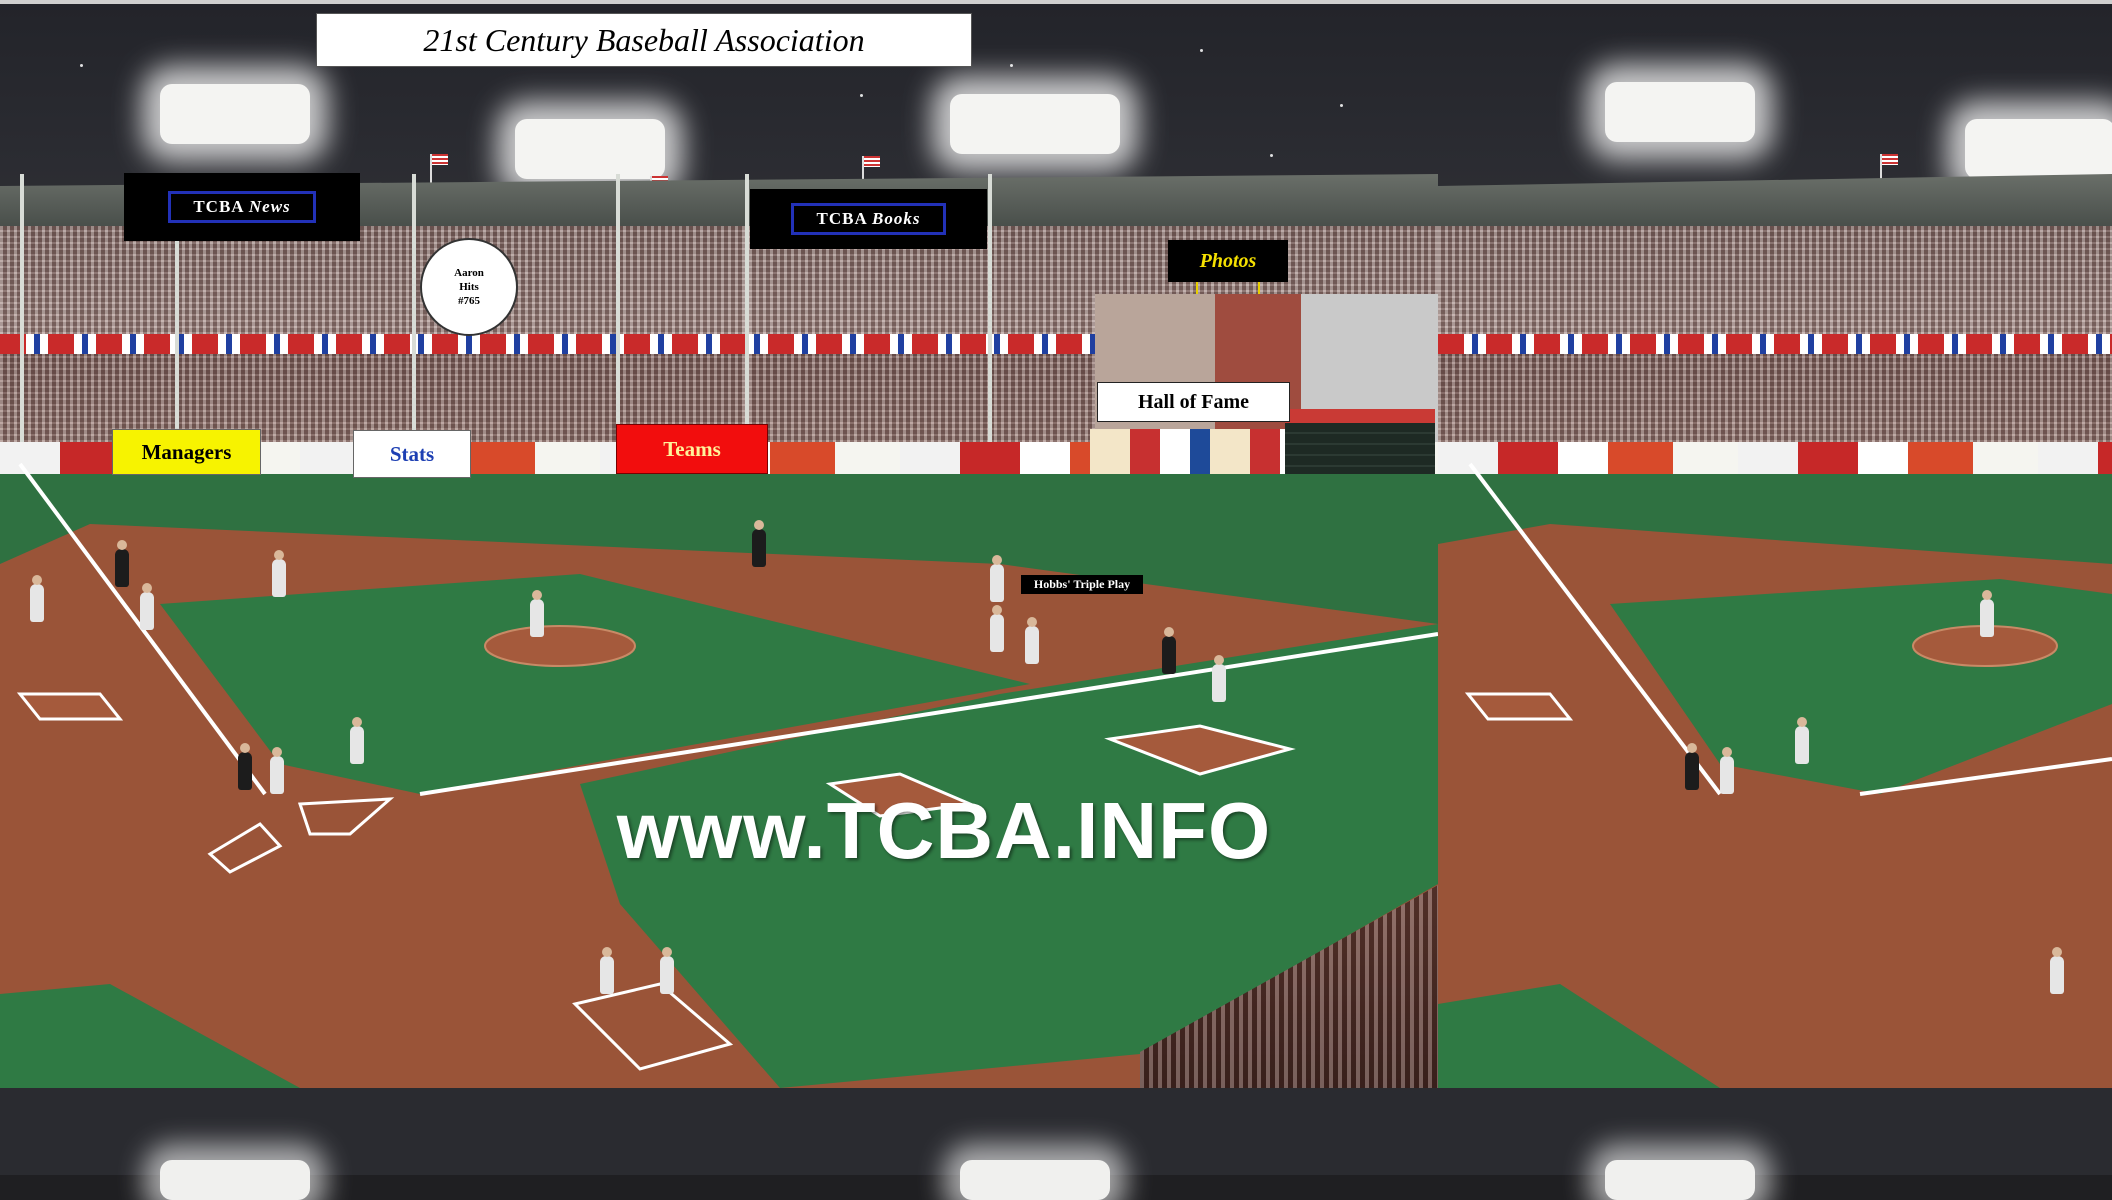 Image resolution: width=2112 pixels, height=1200 pixels. I want to click on teams-button: Teams, so click(692, 449).